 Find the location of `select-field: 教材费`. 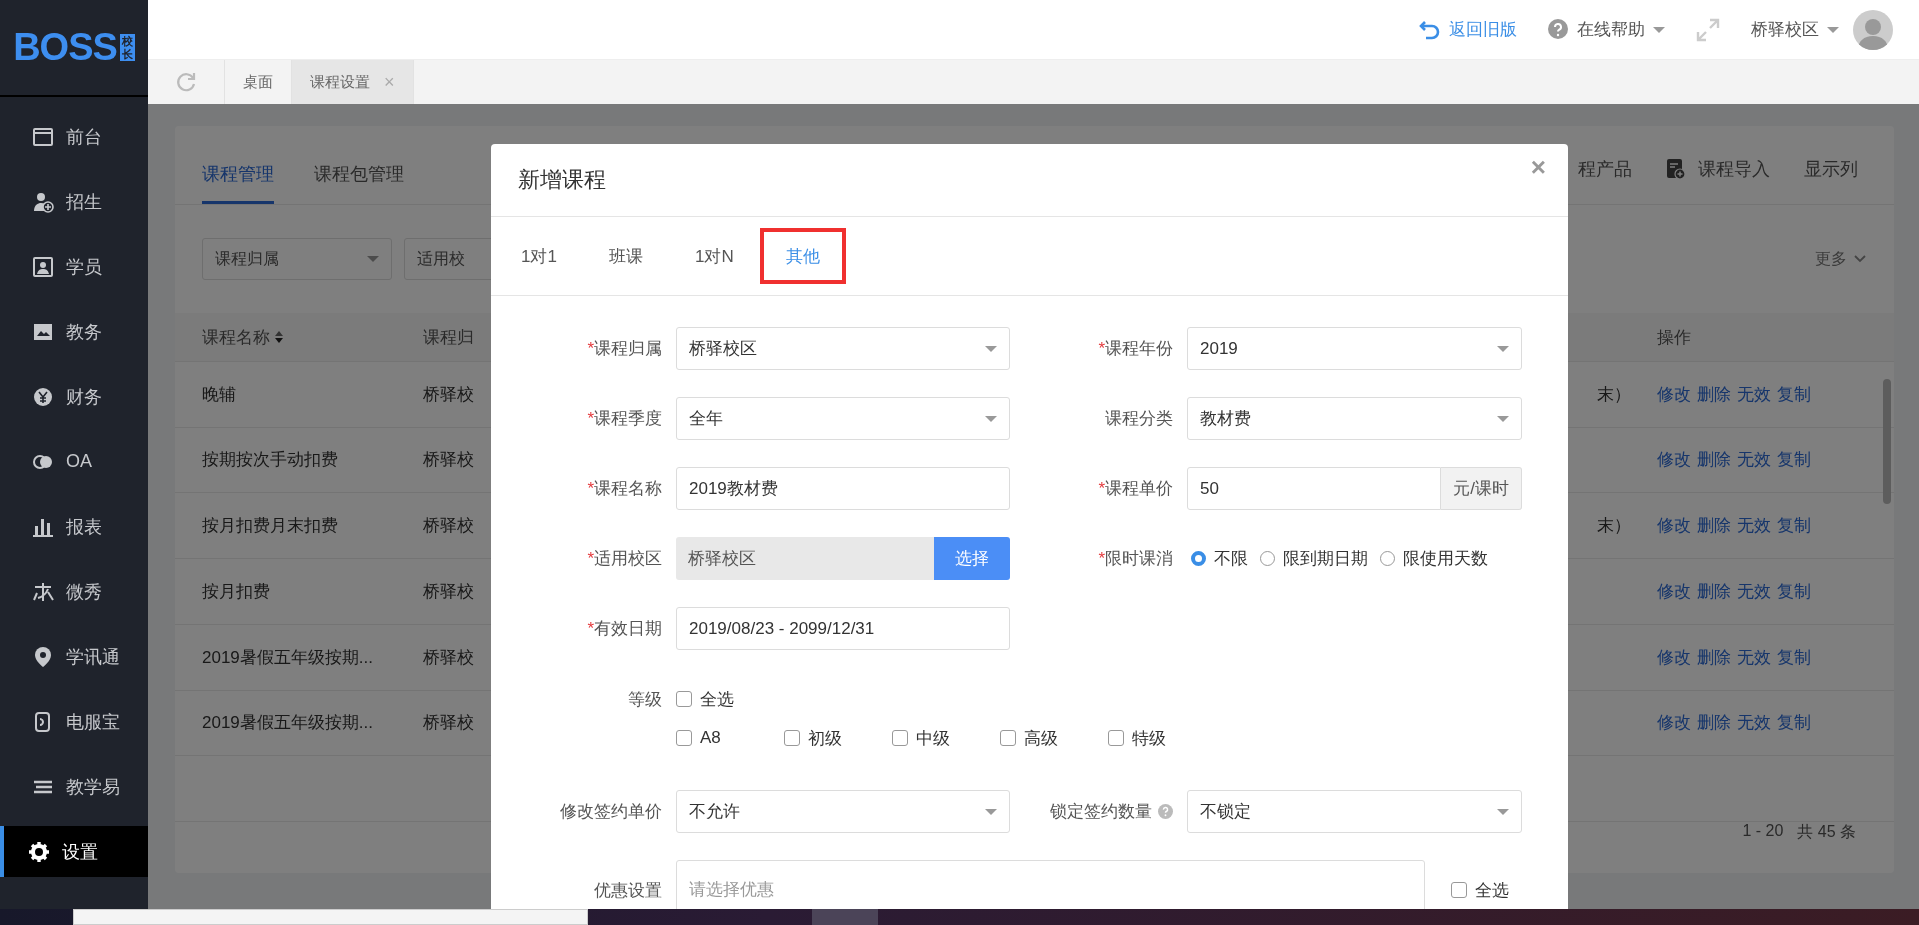

select-field: 教材费 is located at coordinates (1354, 418).